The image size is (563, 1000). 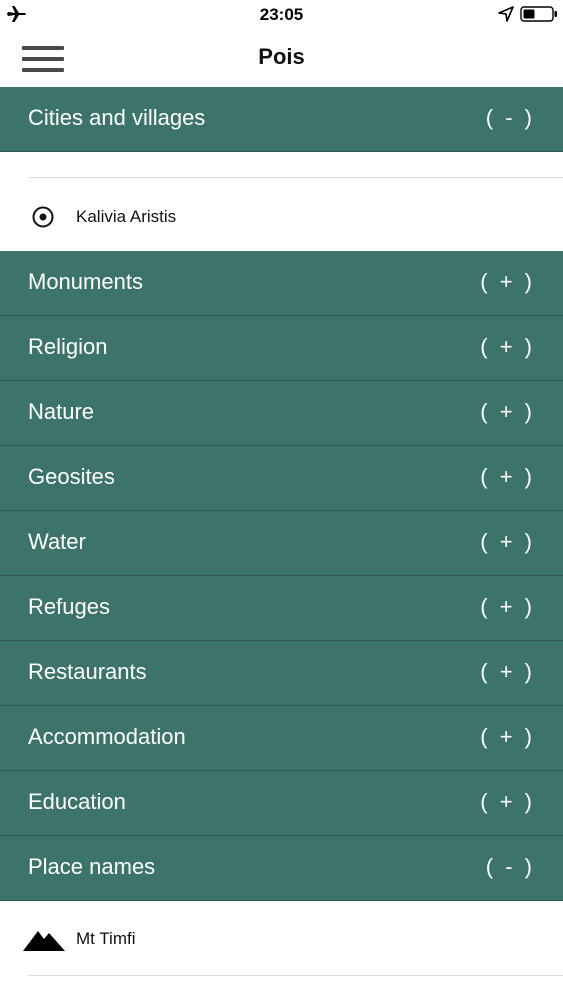 I want to click on page-title: Pois, so click(x=281, y=56).